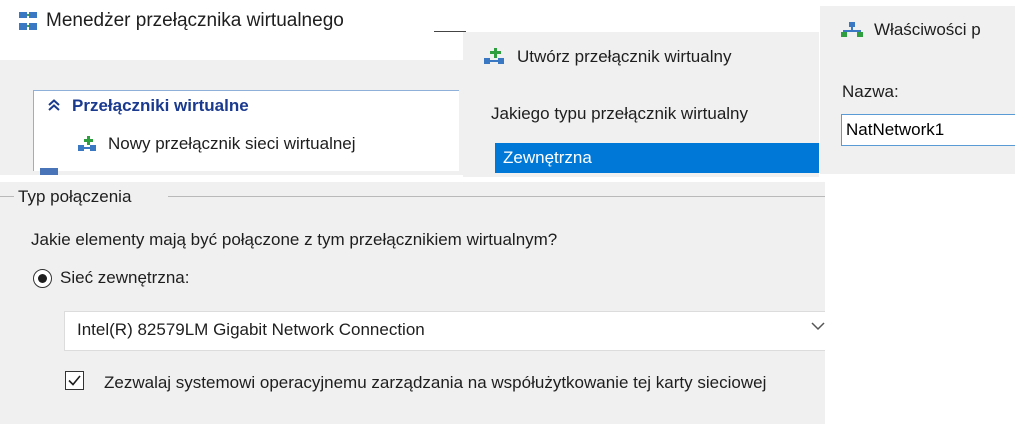  I want to click on switch-manager-icon, so click(28, 21).